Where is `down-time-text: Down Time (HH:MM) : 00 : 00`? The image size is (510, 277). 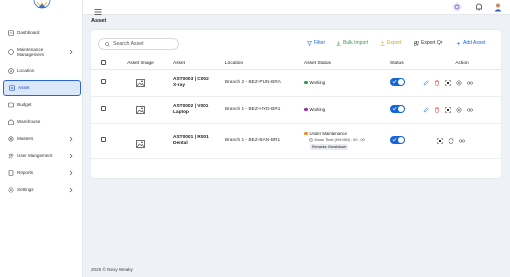 down-time-text: Down Time (HH:MM) : 00 : 00 is located at coordinates (339, 140).